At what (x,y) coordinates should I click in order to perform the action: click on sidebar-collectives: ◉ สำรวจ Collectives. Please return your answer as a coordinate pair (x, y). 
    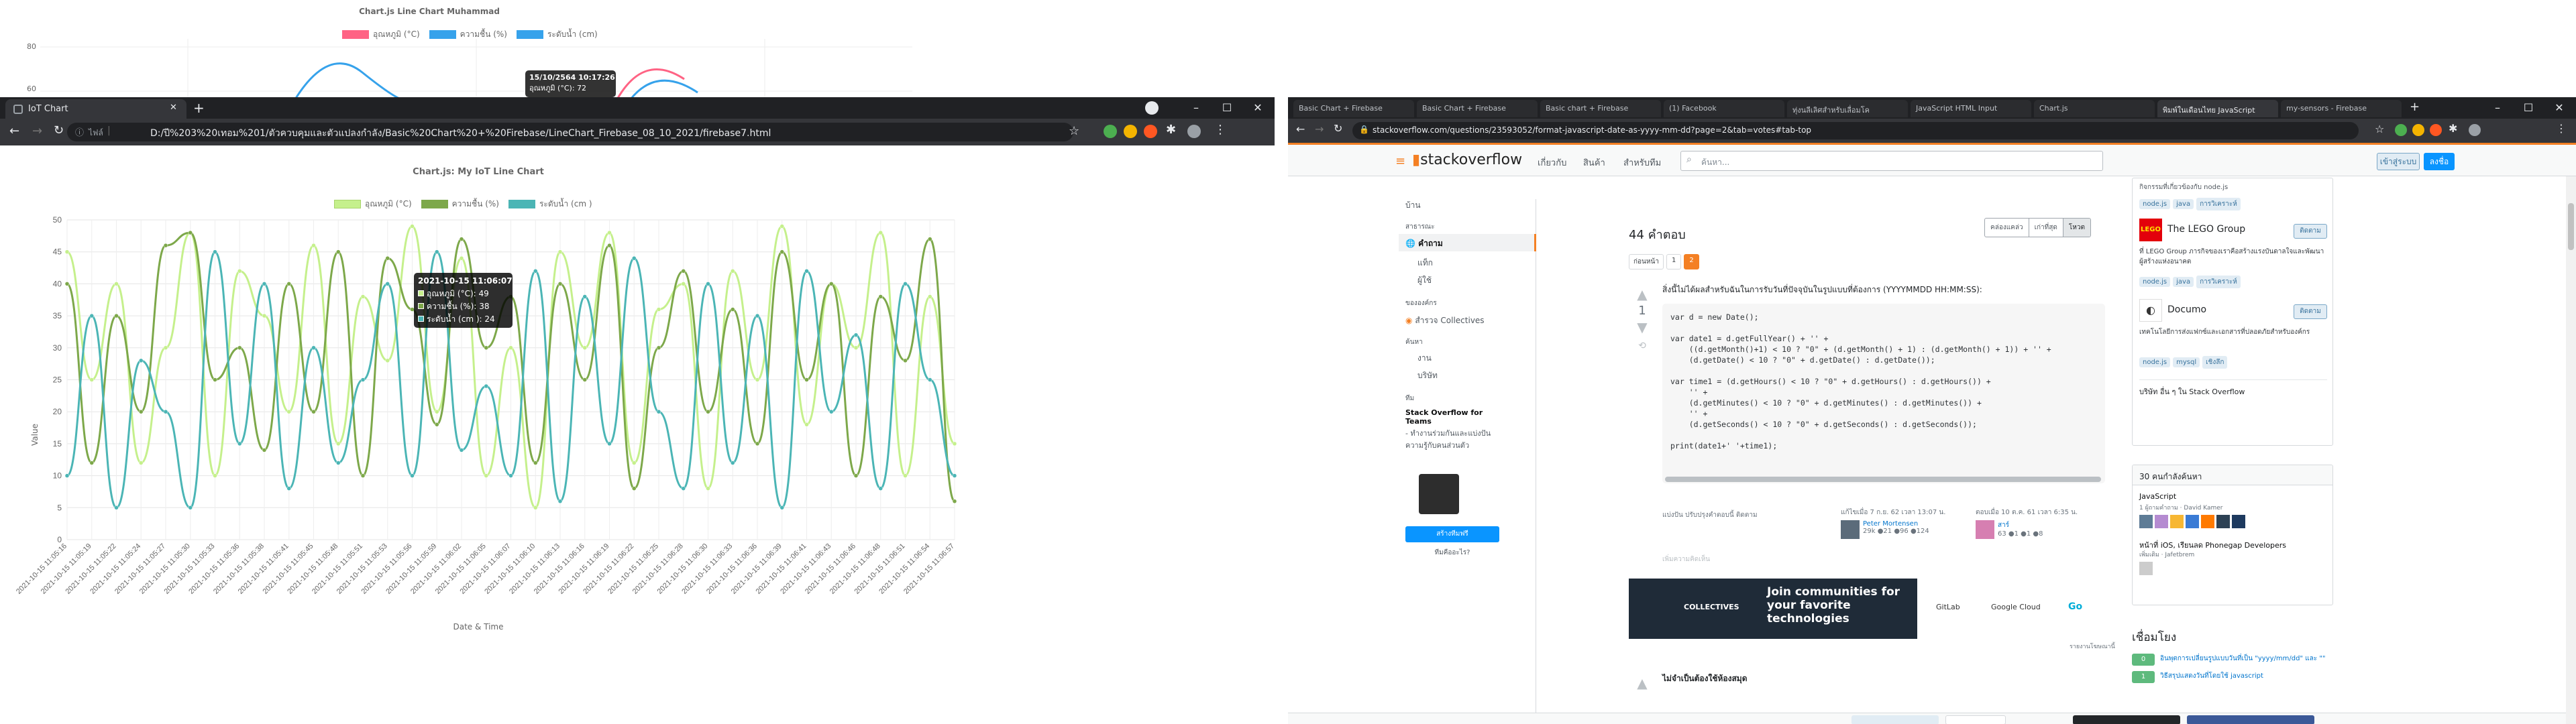
    Looking at the image, I should click on (1445, 320).